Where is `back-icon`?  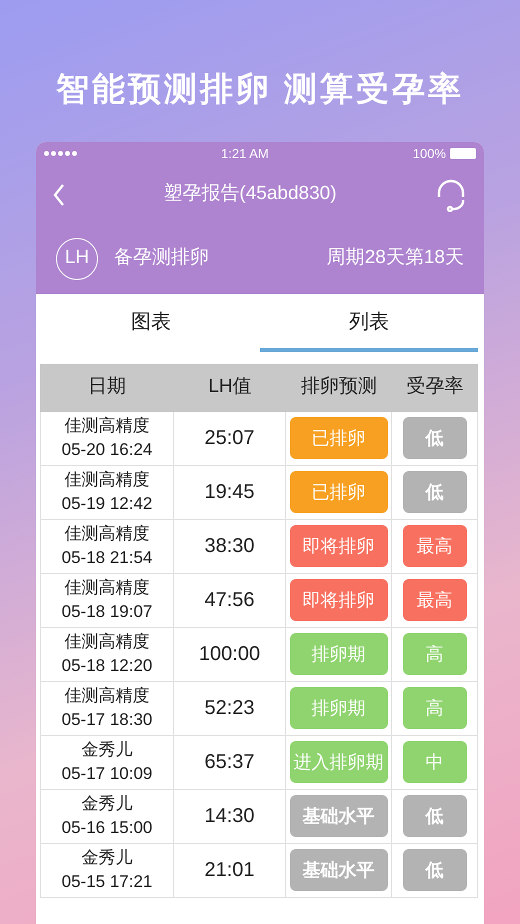 back-icon is located at coordinates (59, 194).